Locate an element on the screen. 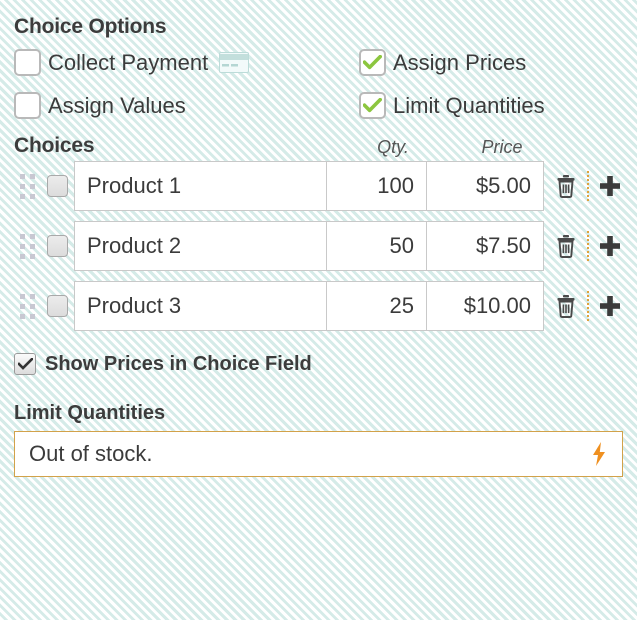 The image size is (637, 620). show-prices-checkbox is located at coordinates (25, 364).